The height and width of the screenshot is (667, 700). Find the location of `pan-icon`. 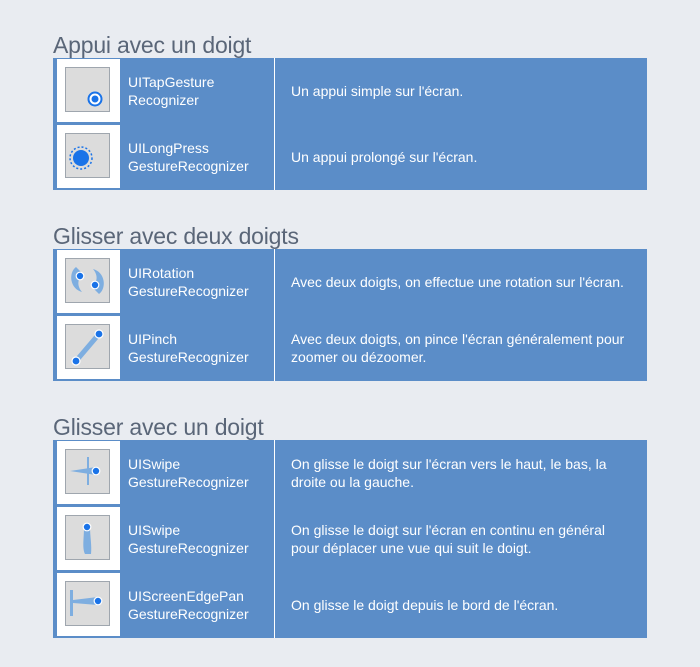

pan-icon is located at coordinates (87, 537).